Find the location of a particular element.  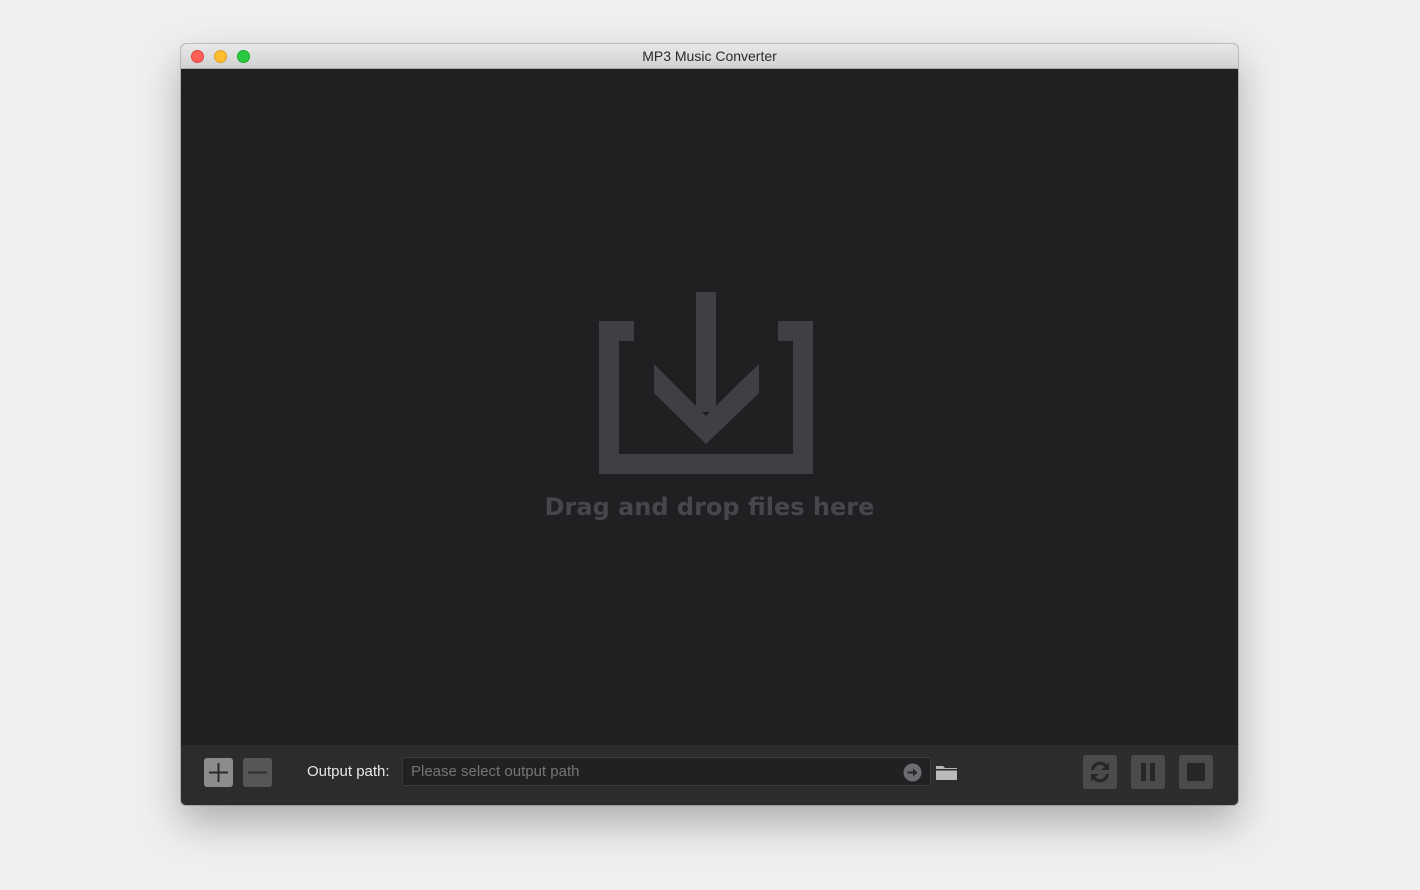

title-bar: MP3 Music Converter is located at coordinates (709, 56).